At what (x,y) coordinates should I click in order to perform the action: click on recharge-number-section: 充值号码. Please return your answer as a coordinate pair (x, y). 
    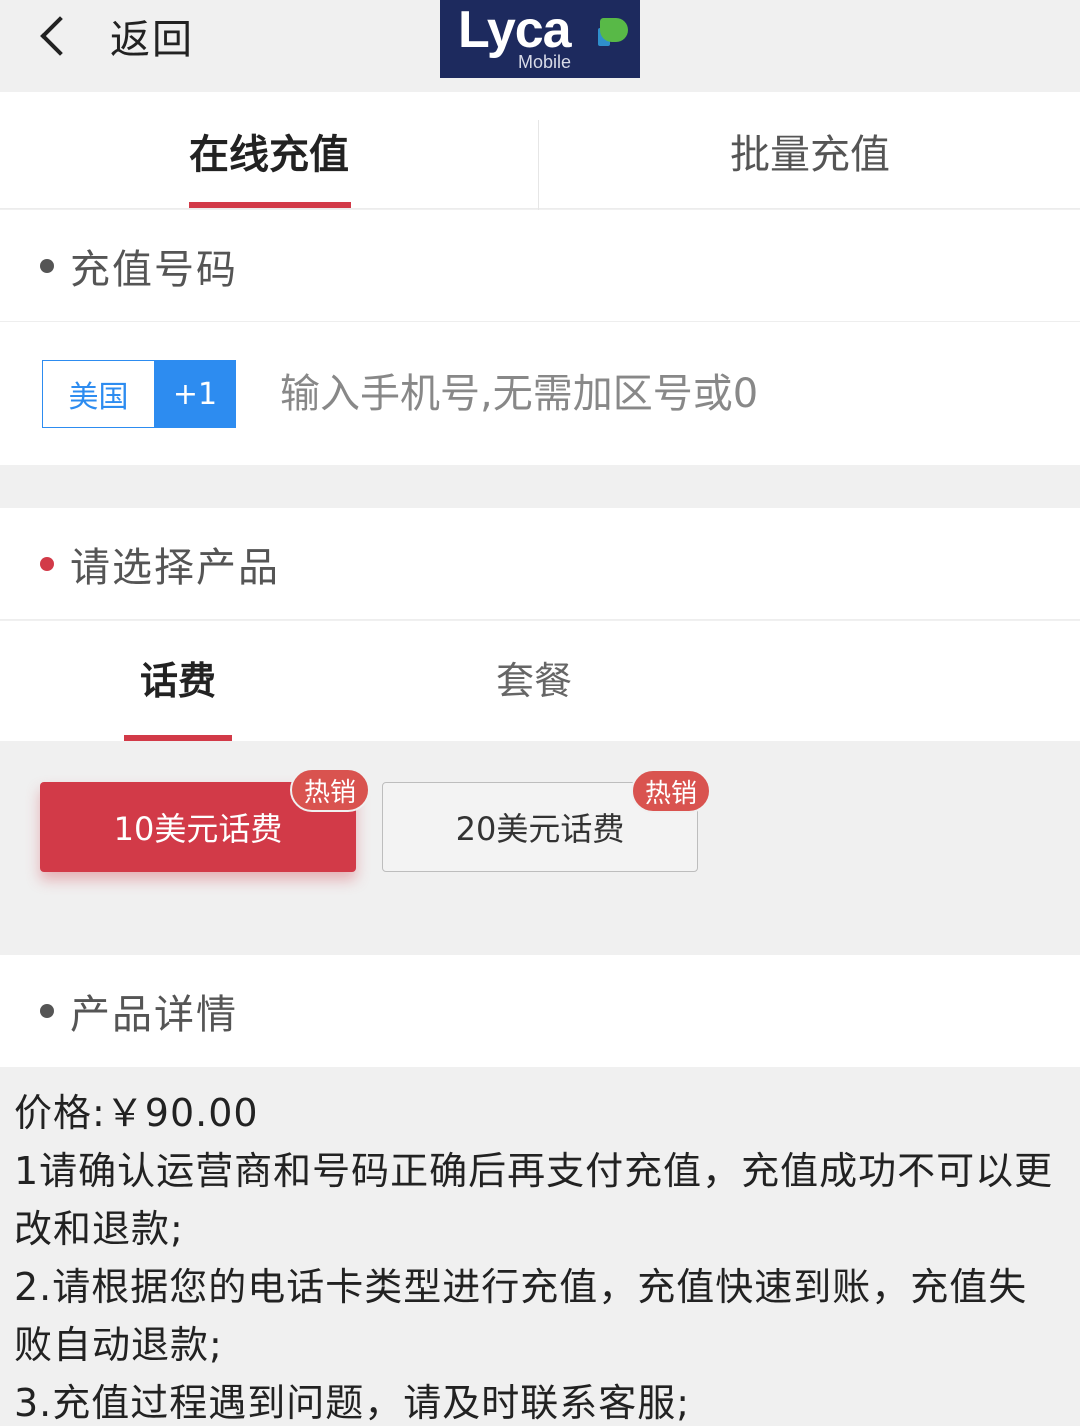
    Looking at the image, I should click on (540, 266).